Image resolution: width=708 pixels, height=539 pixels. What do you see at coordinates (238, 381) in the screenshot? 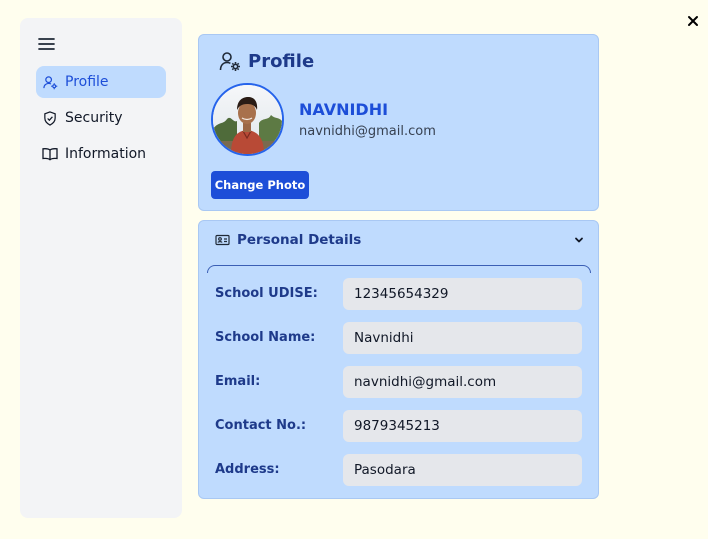
I see `field-label: Email:` at bounding box center [238, 381].